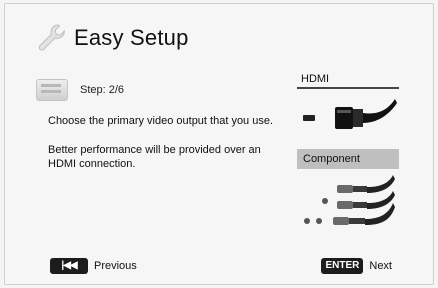  Describe the element at coordinates (349, 200) in the screenshot. I see `component-cable-icon` at that location.